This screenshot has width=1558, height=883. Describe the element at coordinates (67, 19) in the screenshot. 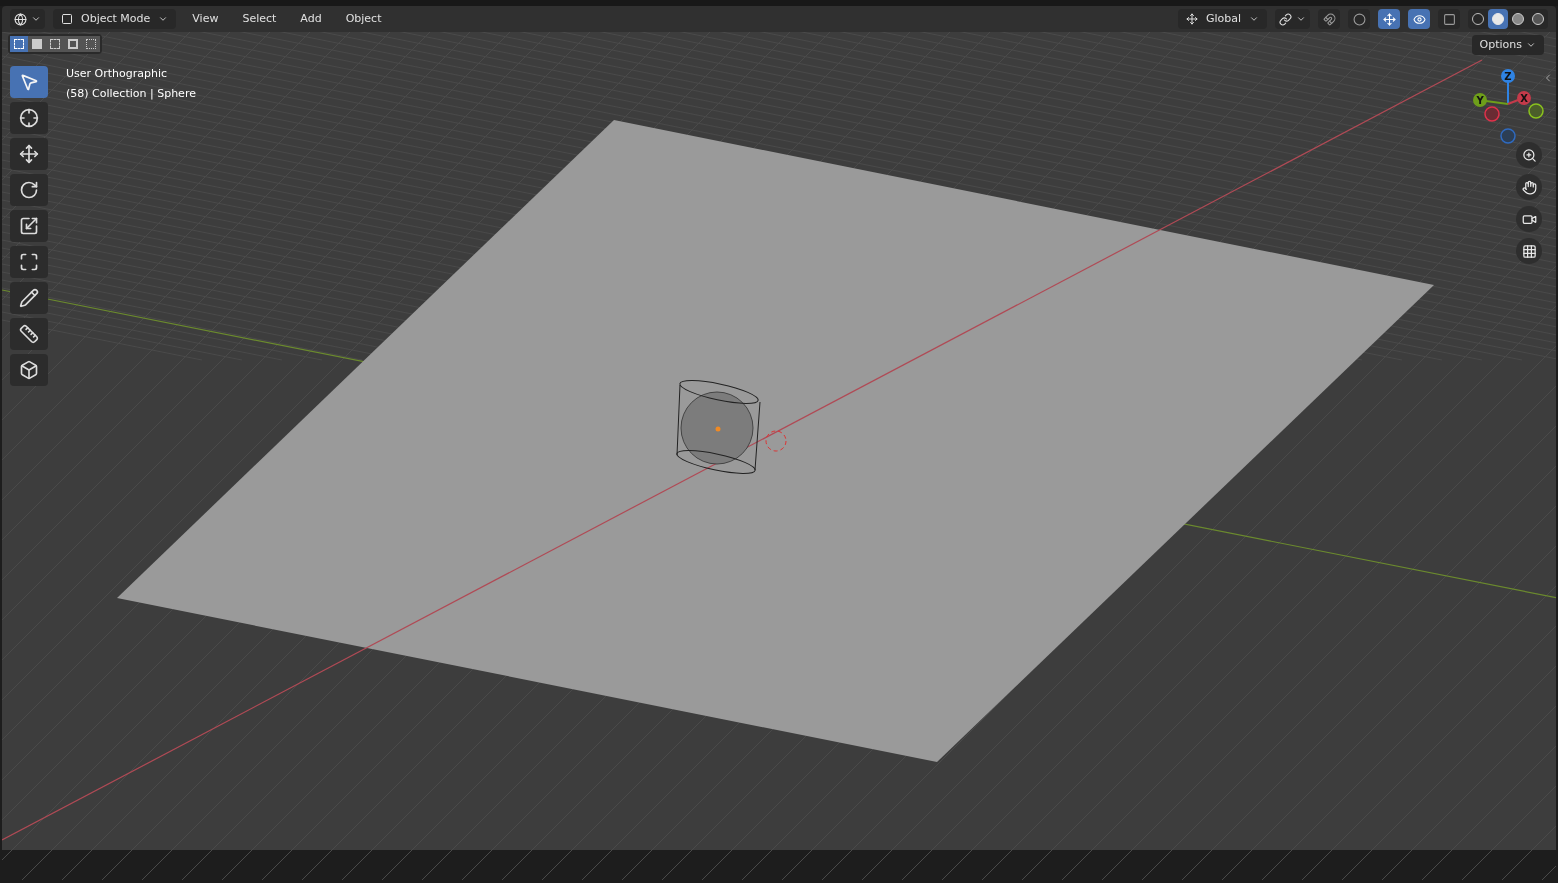

I see `square-icon` at that location.